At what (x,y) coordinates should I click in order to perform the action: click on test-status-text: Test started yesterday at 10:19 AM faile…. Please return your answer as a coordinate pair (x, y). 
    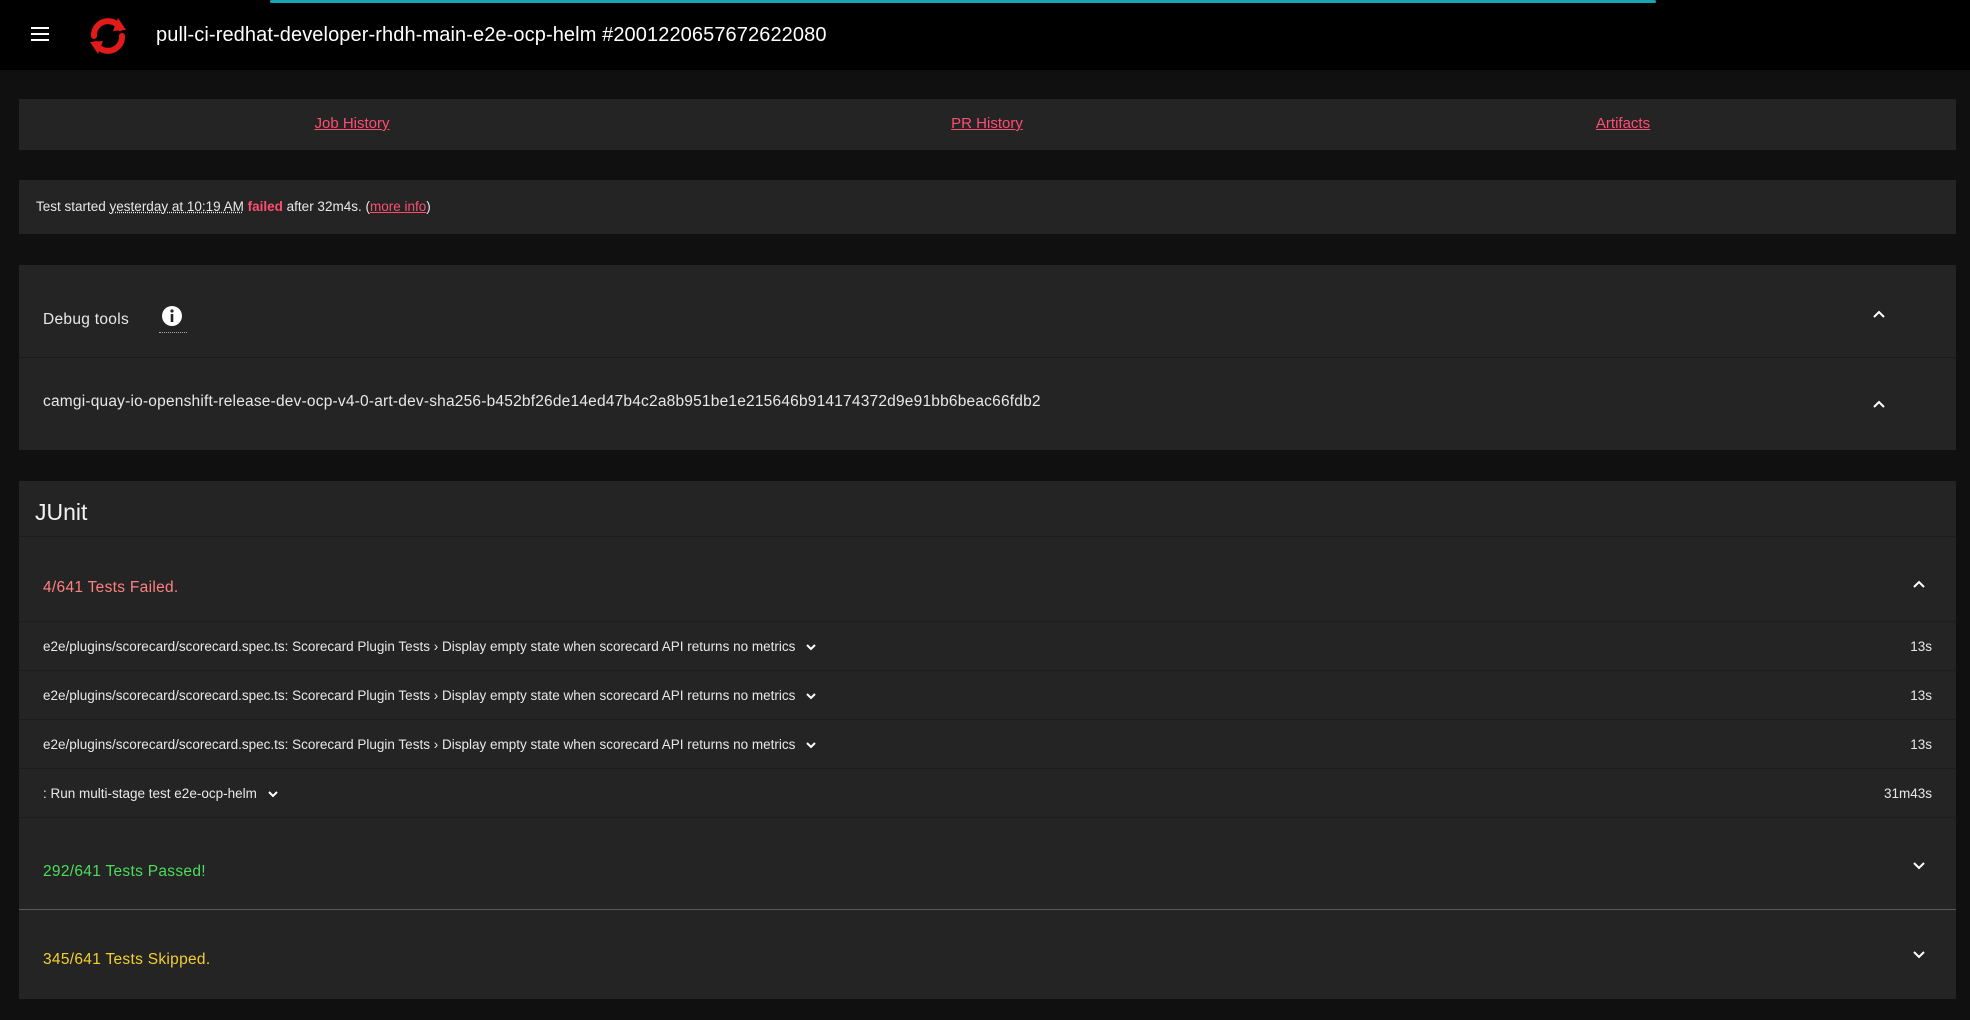
    Looking at the image, I should click on (233, 206).